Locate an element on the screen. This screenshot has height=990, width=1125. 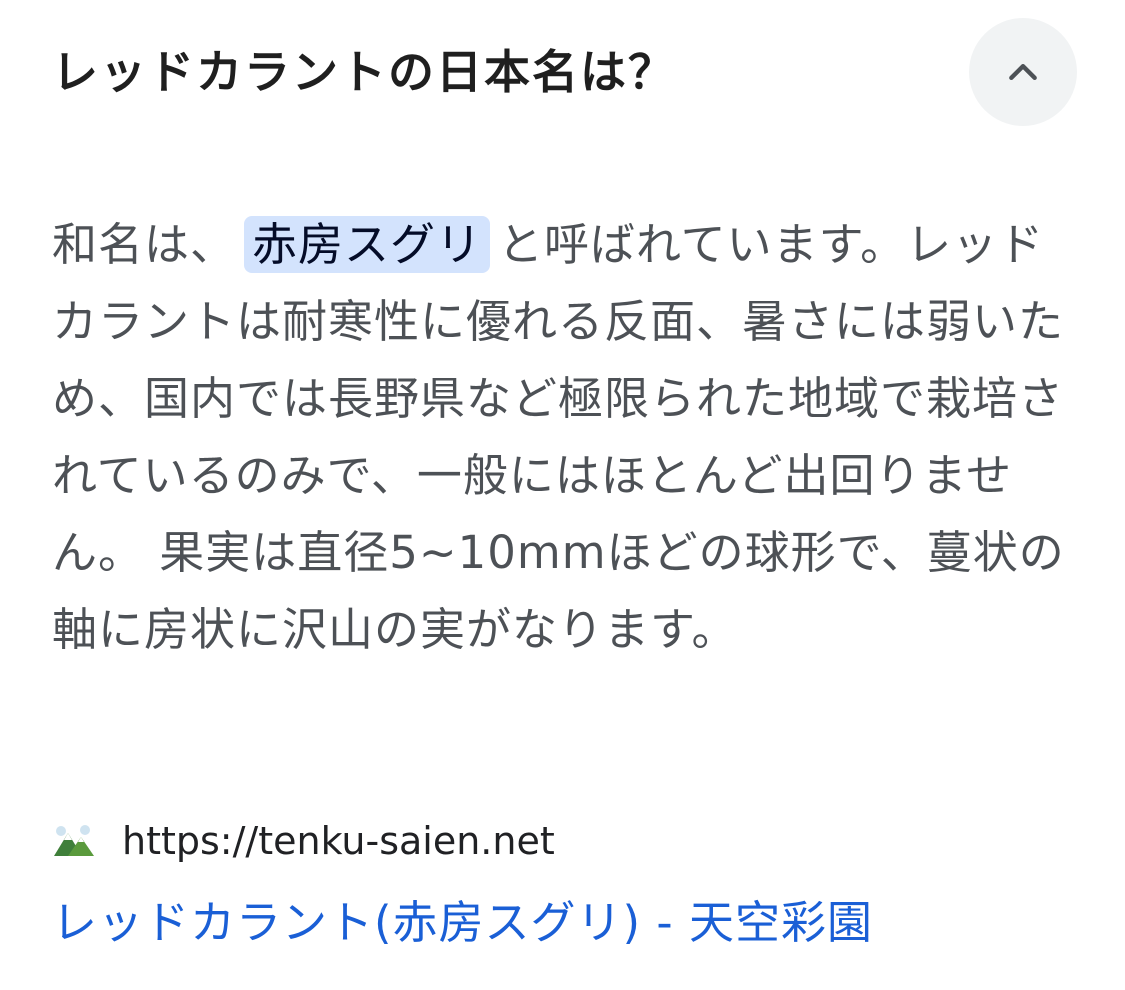
result-title-link: レッドカラント(赤房スグリ) - 天空彩園 is located at coordinates (462, 923).